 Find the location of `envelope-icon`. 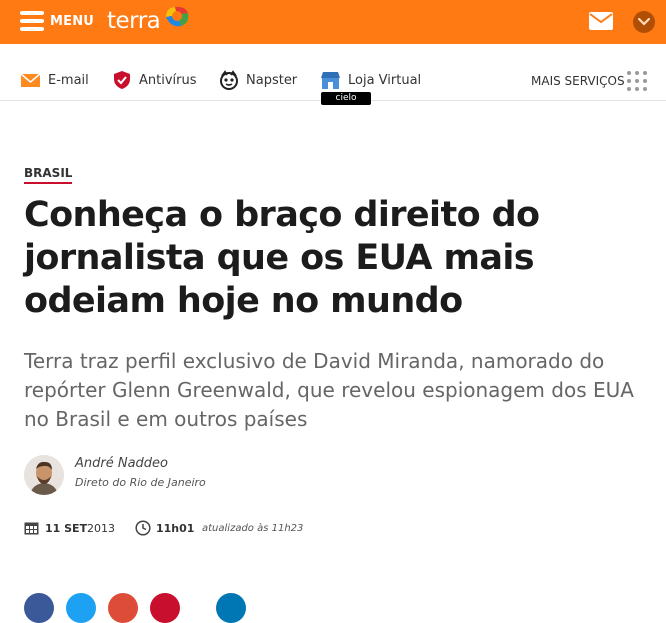

envelope-icon is located at coordinates (30, 80).